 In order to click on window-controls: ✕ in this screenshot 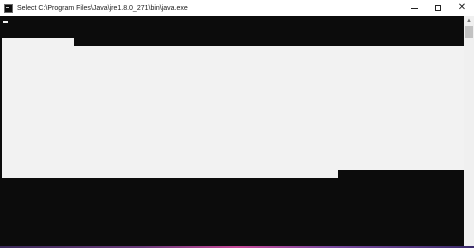, I will do `click(438, 8)`.